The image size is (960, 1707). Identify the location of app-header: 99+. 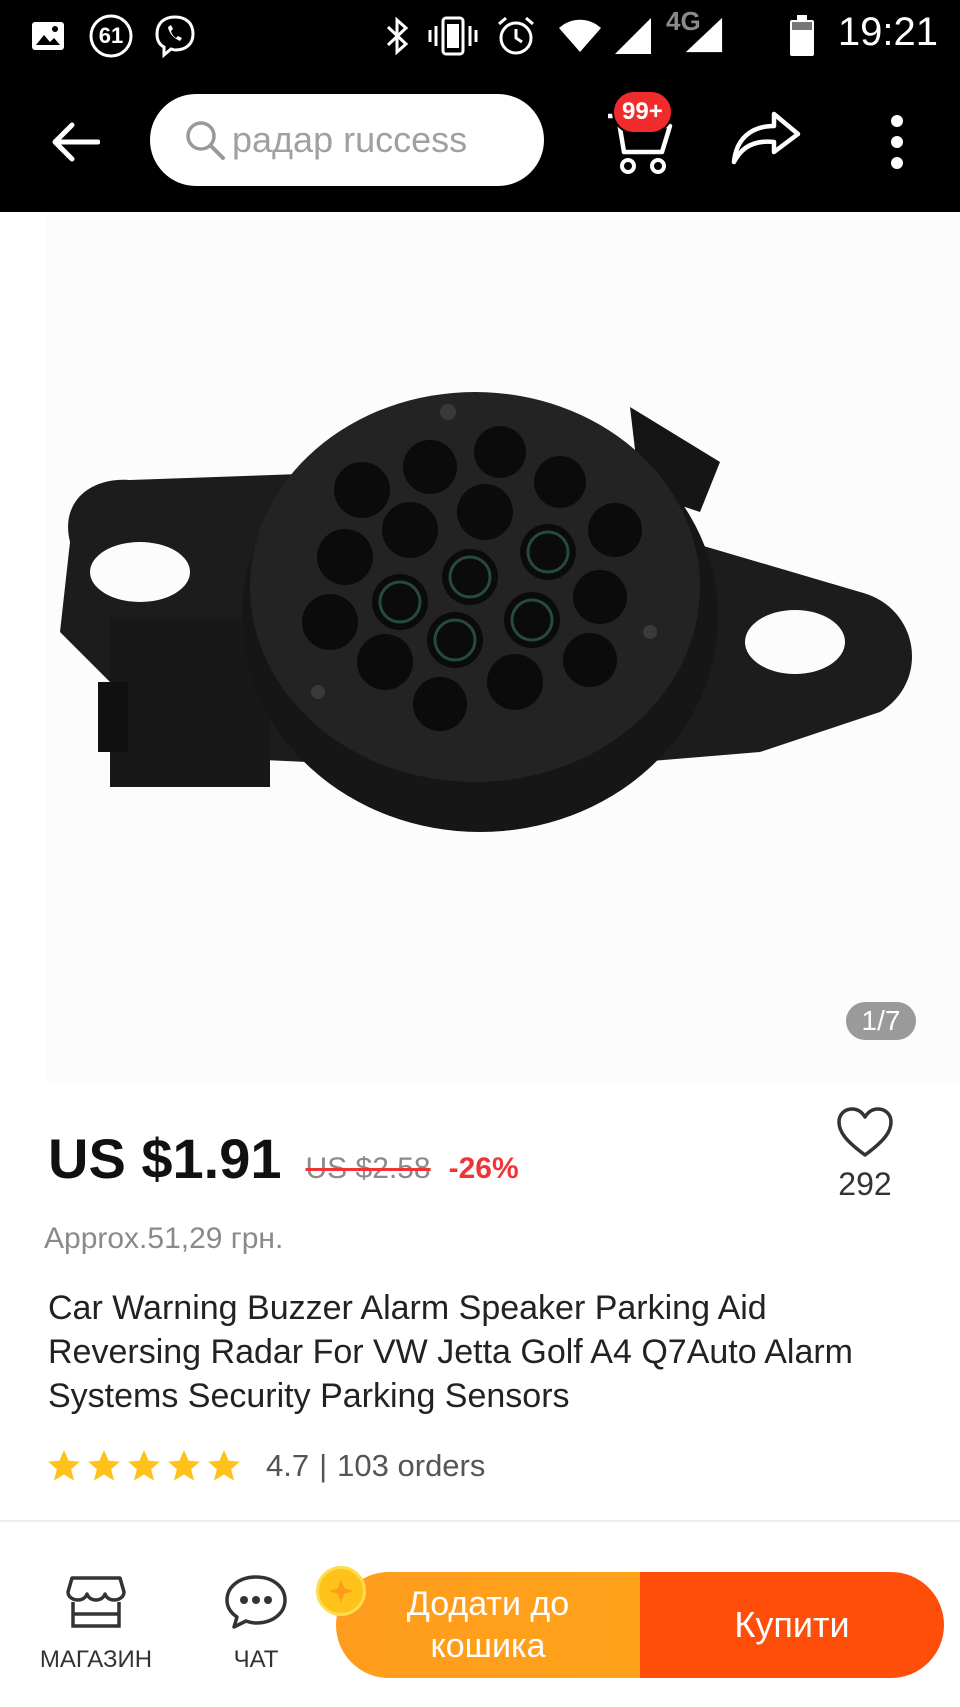
(480, 142).